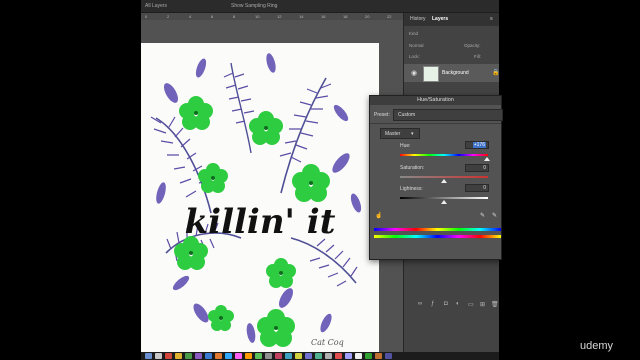 The image size is (640, 360). What do you see at coordinates (431, 74) in the screenshot?
I see `layer-thumbnail` at bounding box center [431, 74].